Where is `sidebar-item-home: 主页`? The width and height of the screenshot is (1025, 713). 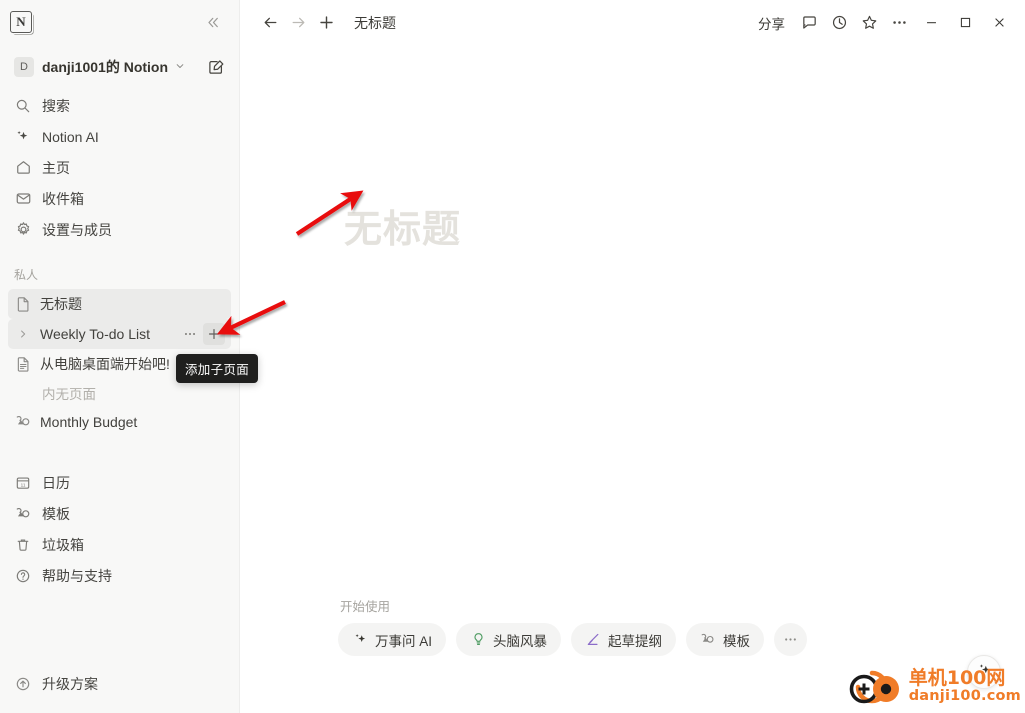 sidebar-item-home: 主页 is located at coordinates (119, 167).